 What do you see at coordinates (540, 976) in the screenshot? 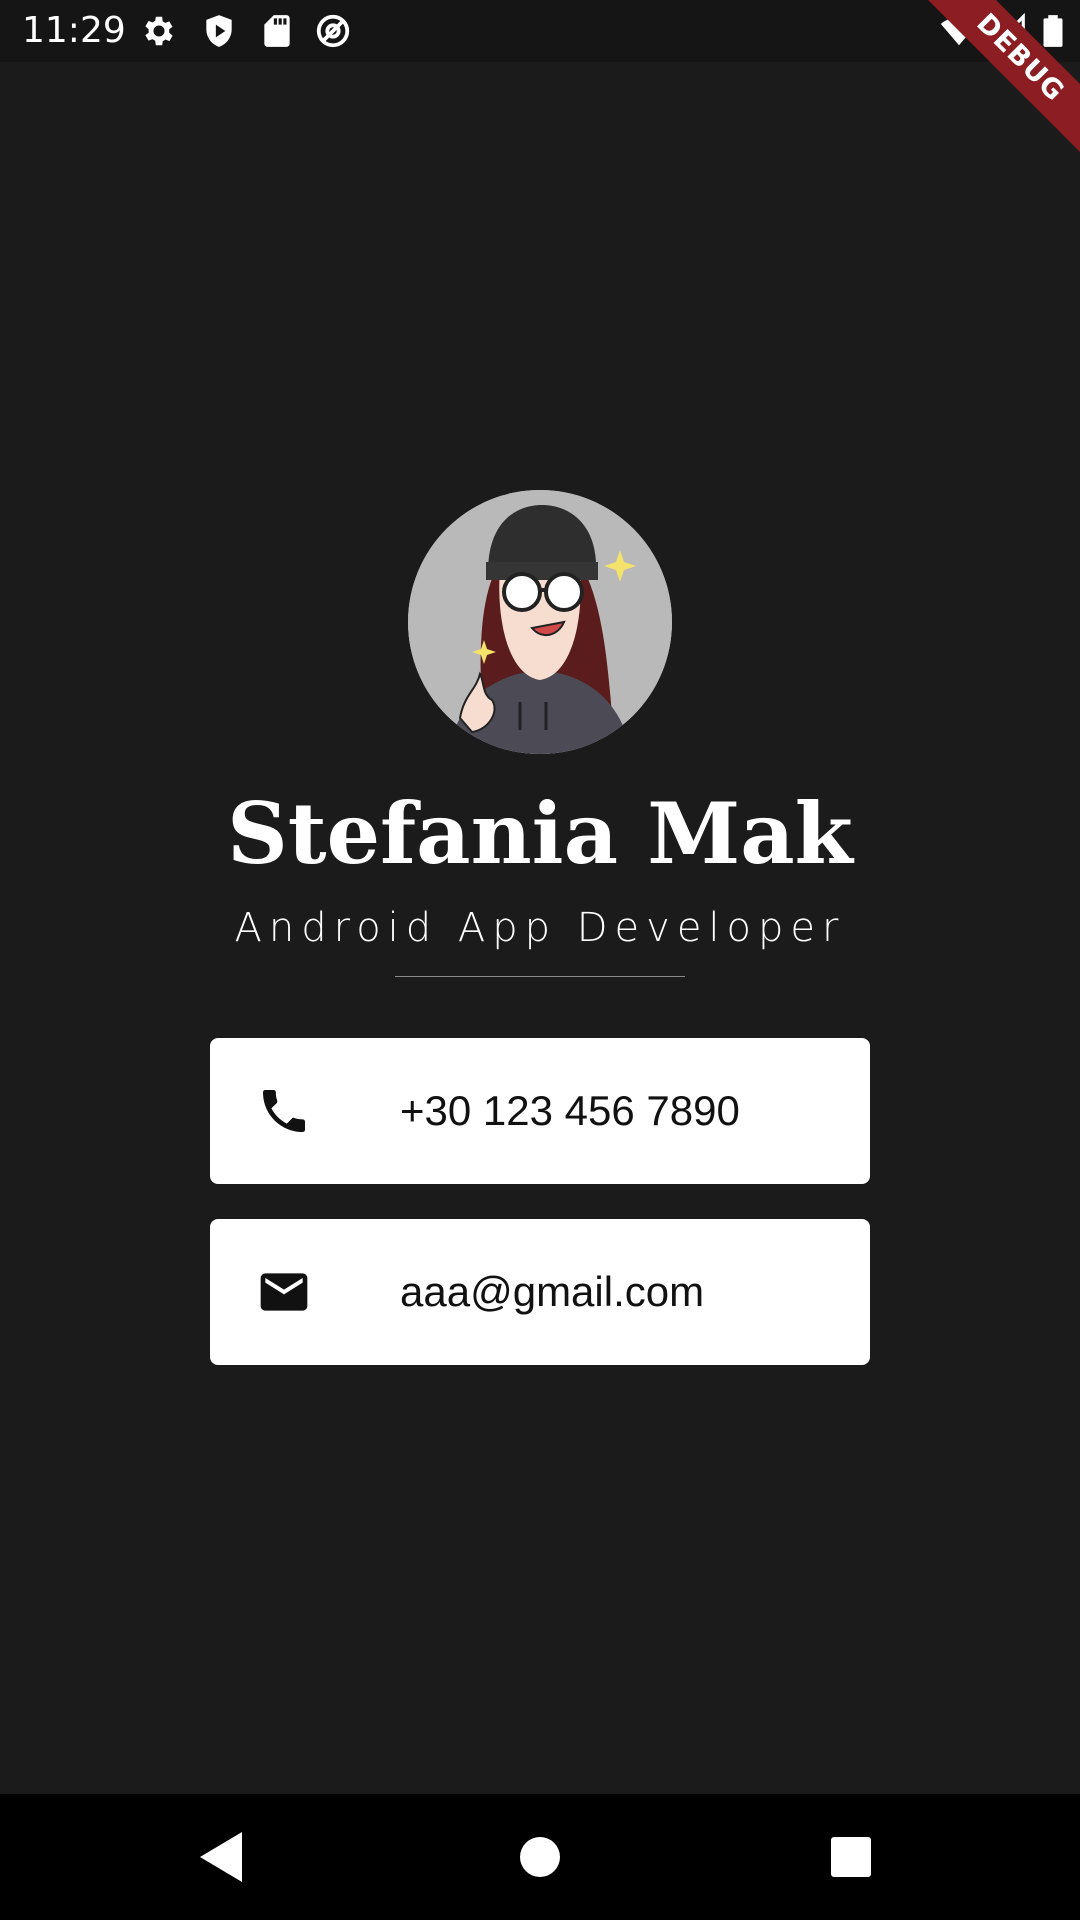
I see `divider` at bounding box center [540, 976].